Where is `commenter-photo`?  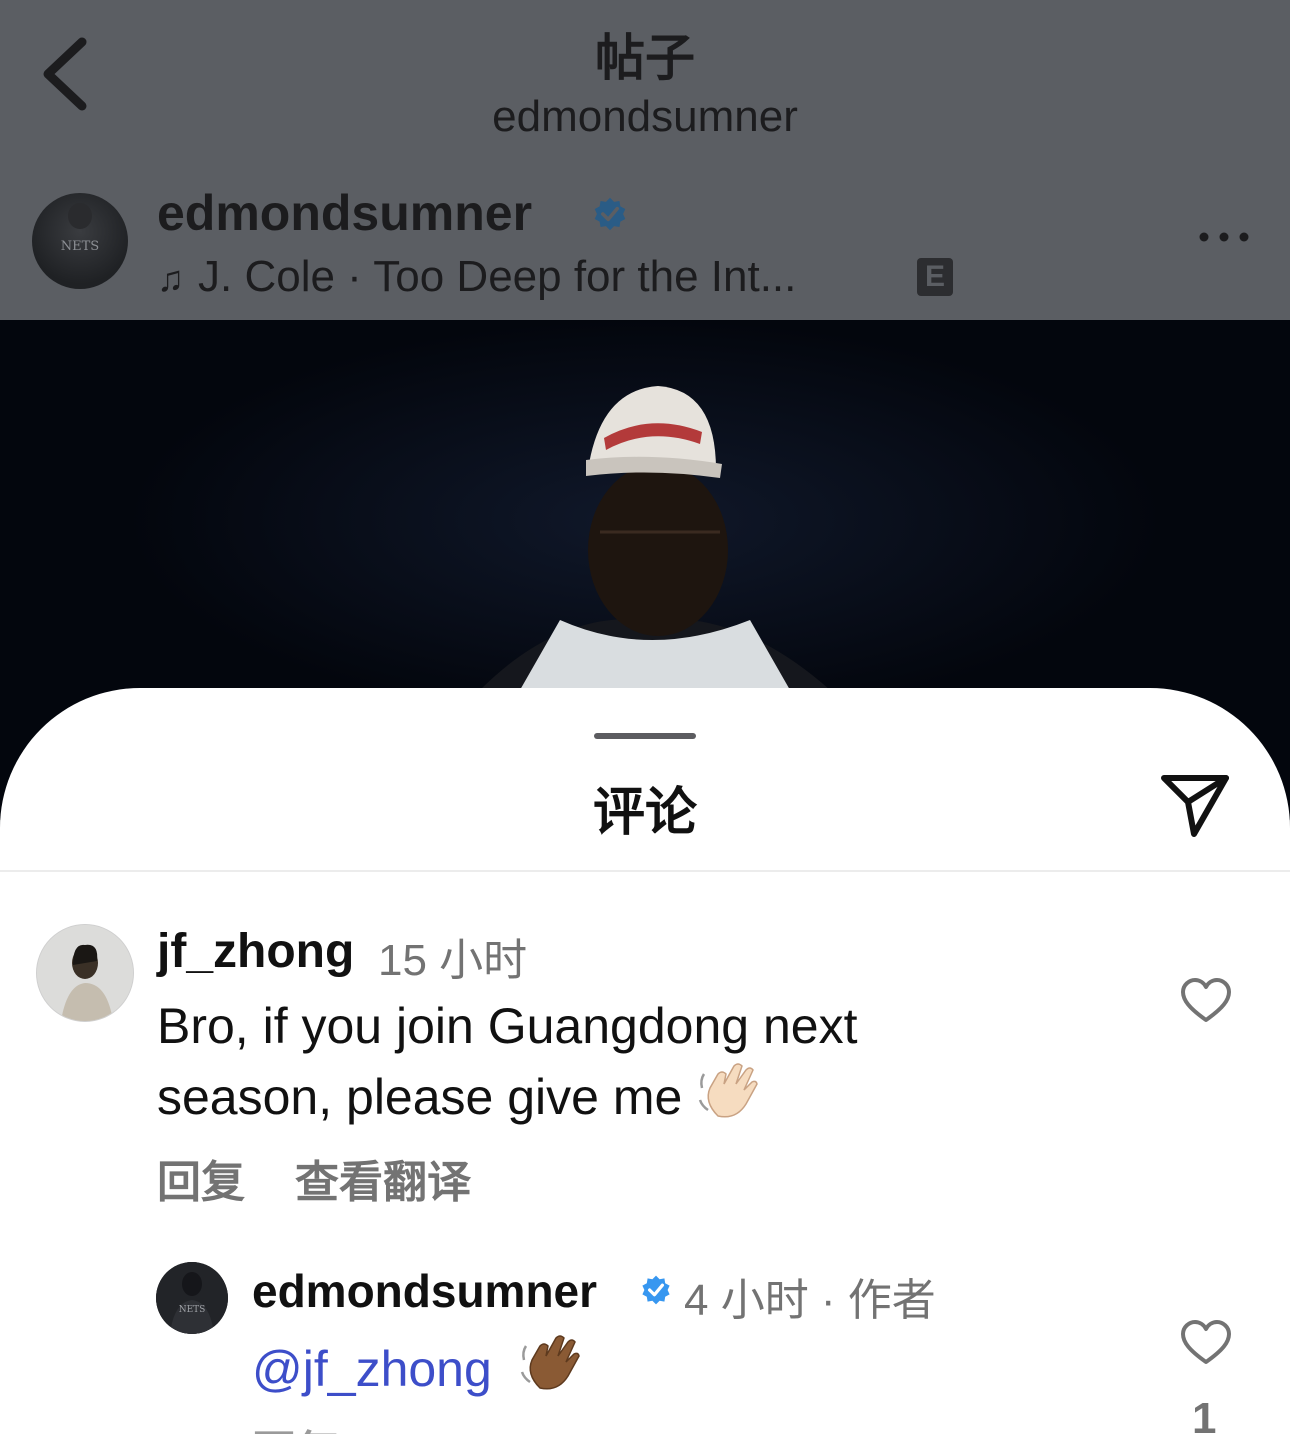 commenter-photo is located at coordinates (85, 973).